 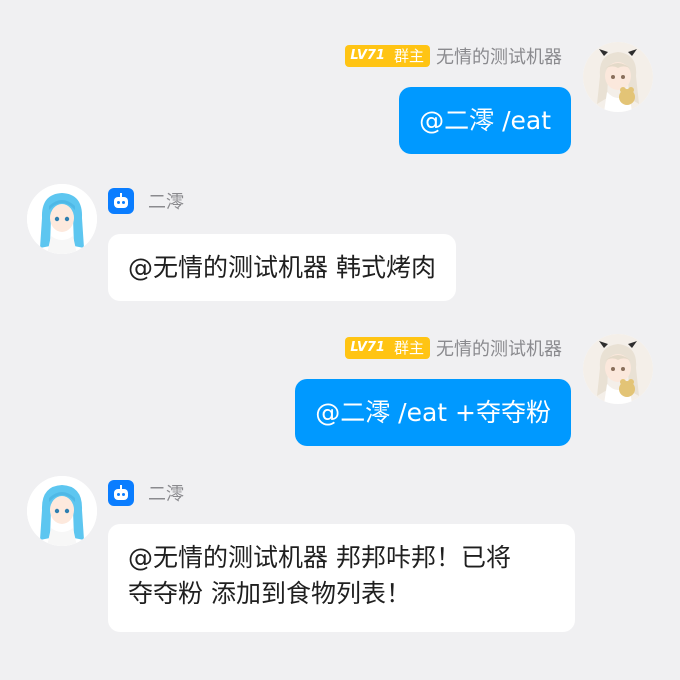 I want to click on message-line: 夺夺粉 添加到食物列表！, so click(x=269, y=593).